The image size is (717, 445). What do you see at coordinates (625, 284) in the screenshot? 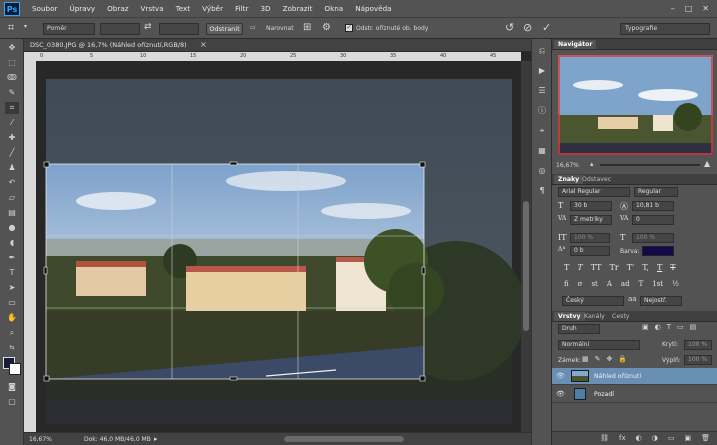
I see `stylistic-alternates-button: ad` at bounding box center [625, 284].